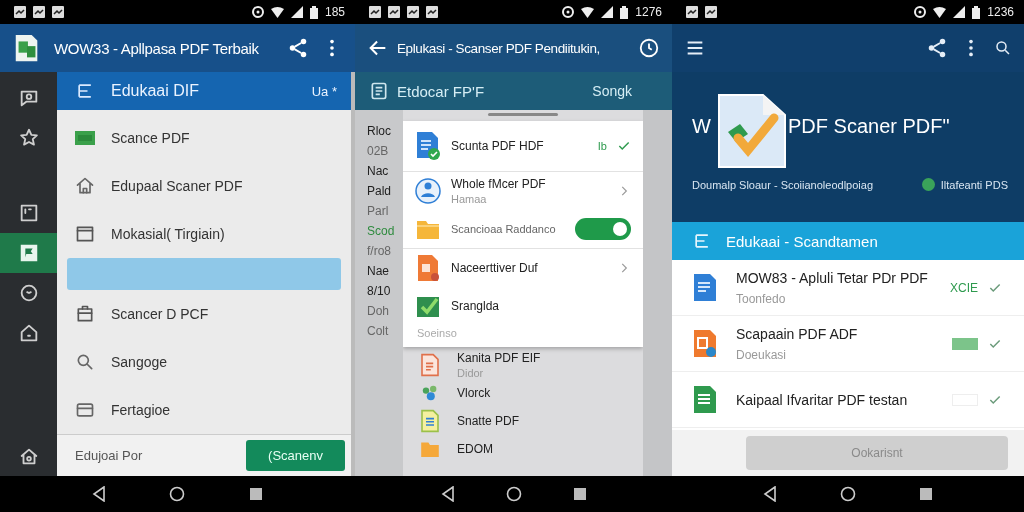  Describe the element at coordinates (85, 138) in the screenshot. I see `file-icon` at that location.